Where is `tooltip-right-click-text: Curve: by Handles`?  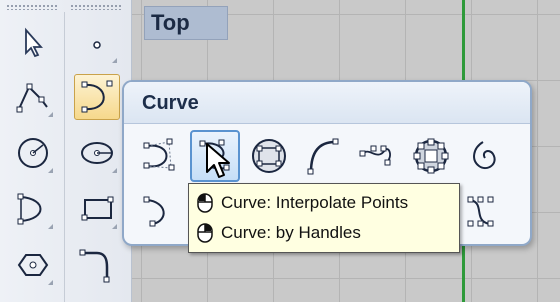 tooltip-right-click-text: Curve: by Handles is located at coordinates (291, 232).